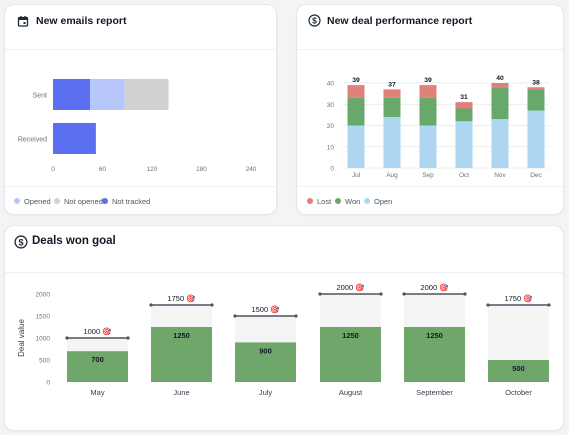 The width and height of the screenshot is (569, 435). What do you see at coordinates (140, 27) in the screenshot?
I see `card-header: New emails report` at bounding box center [140, 27].